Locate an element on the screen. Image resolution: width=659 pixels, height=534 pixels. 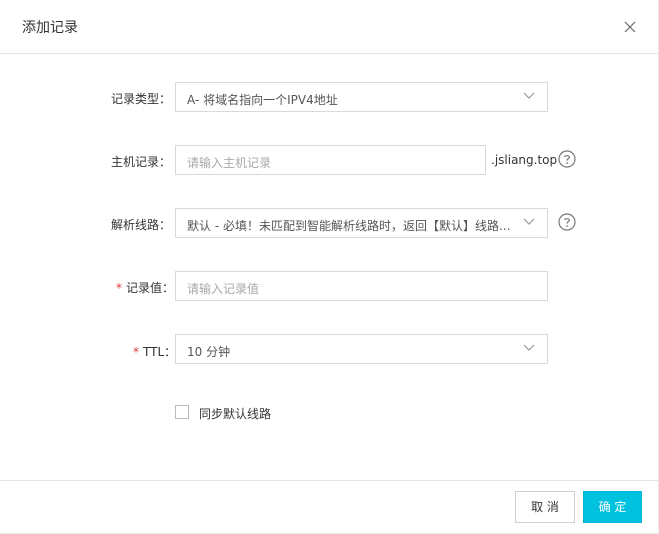
ttl-value: 10 分钟 is located at coordinates (209, 352).